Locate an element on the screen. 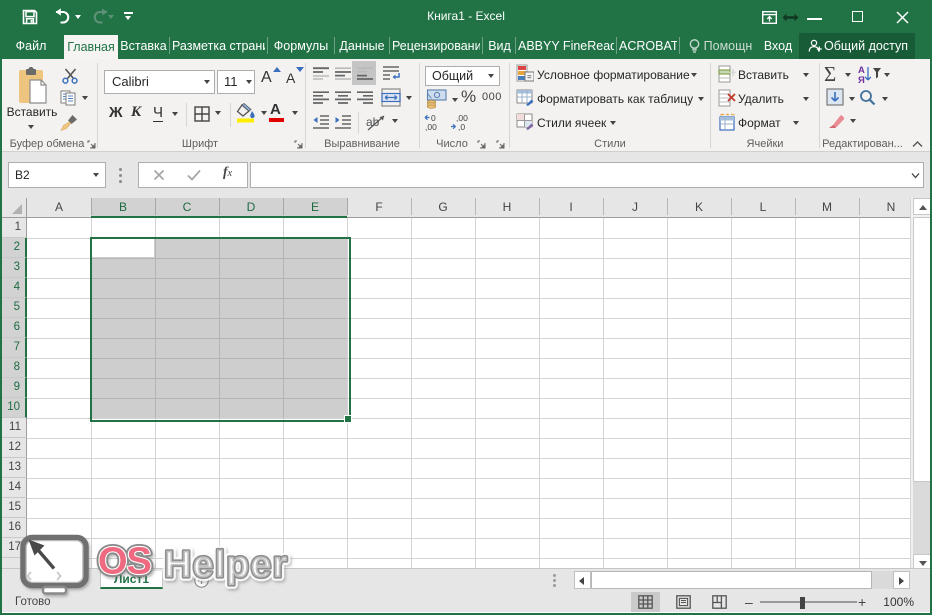  svg-text: Я is located at coordinates (861, 79).